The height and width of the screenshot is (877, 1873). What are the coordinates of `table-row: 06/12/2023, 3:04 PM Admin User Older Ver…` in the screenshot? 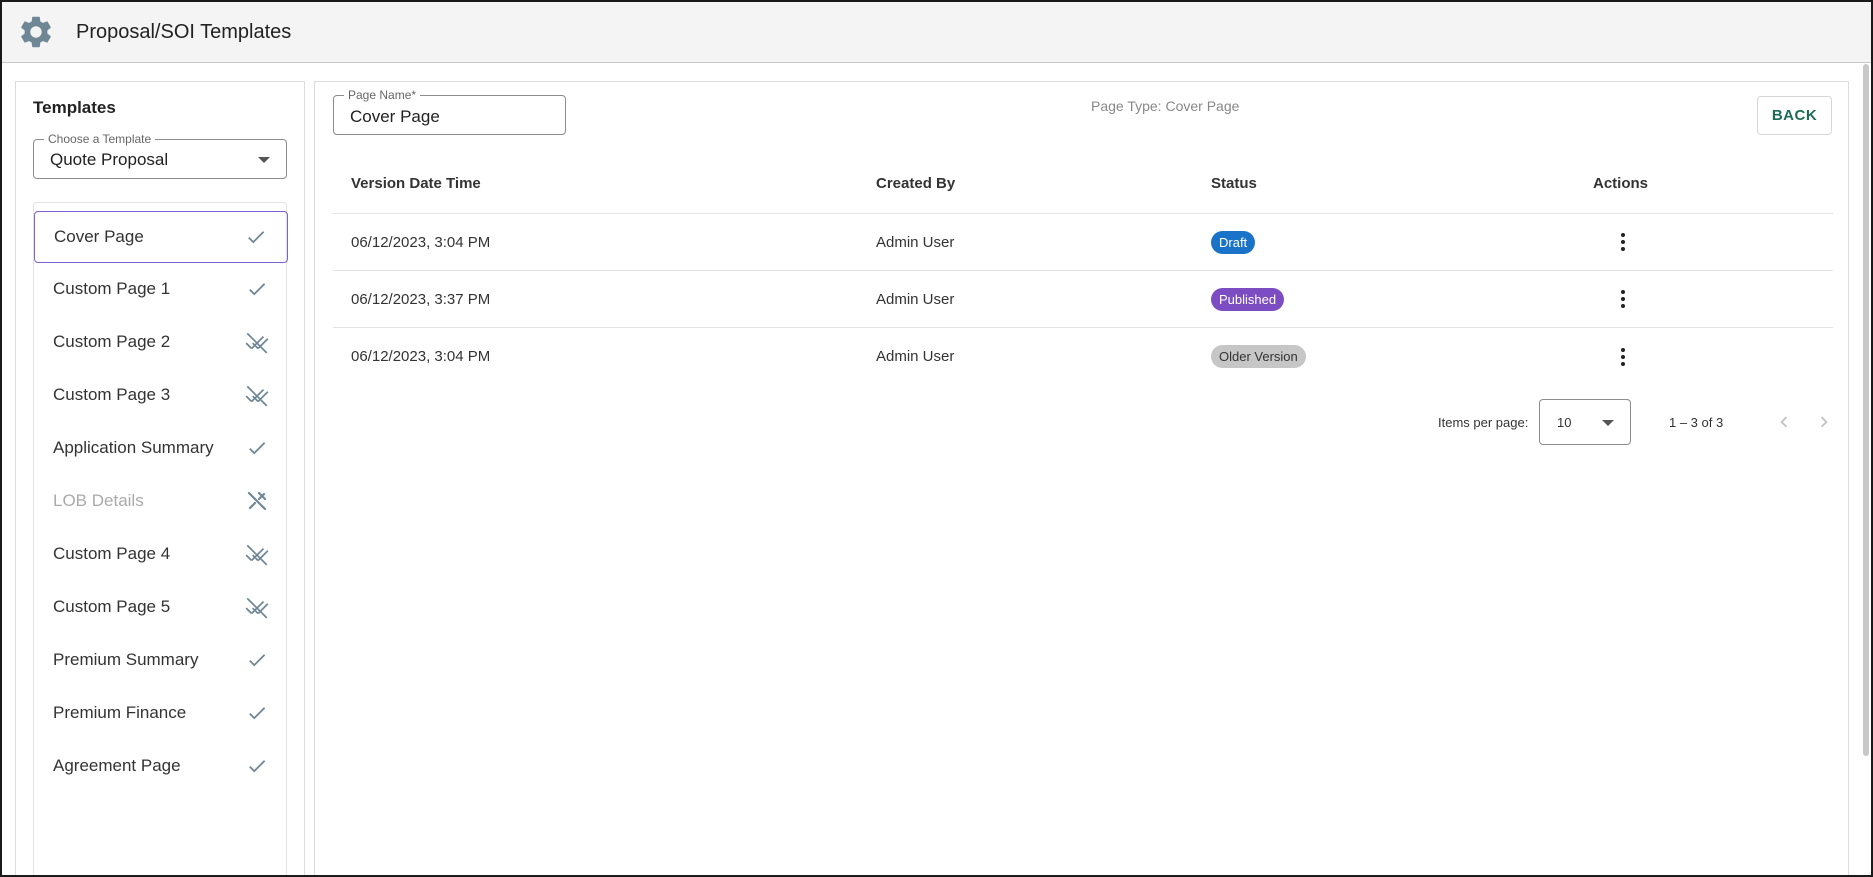 It's located at (1083, 356).